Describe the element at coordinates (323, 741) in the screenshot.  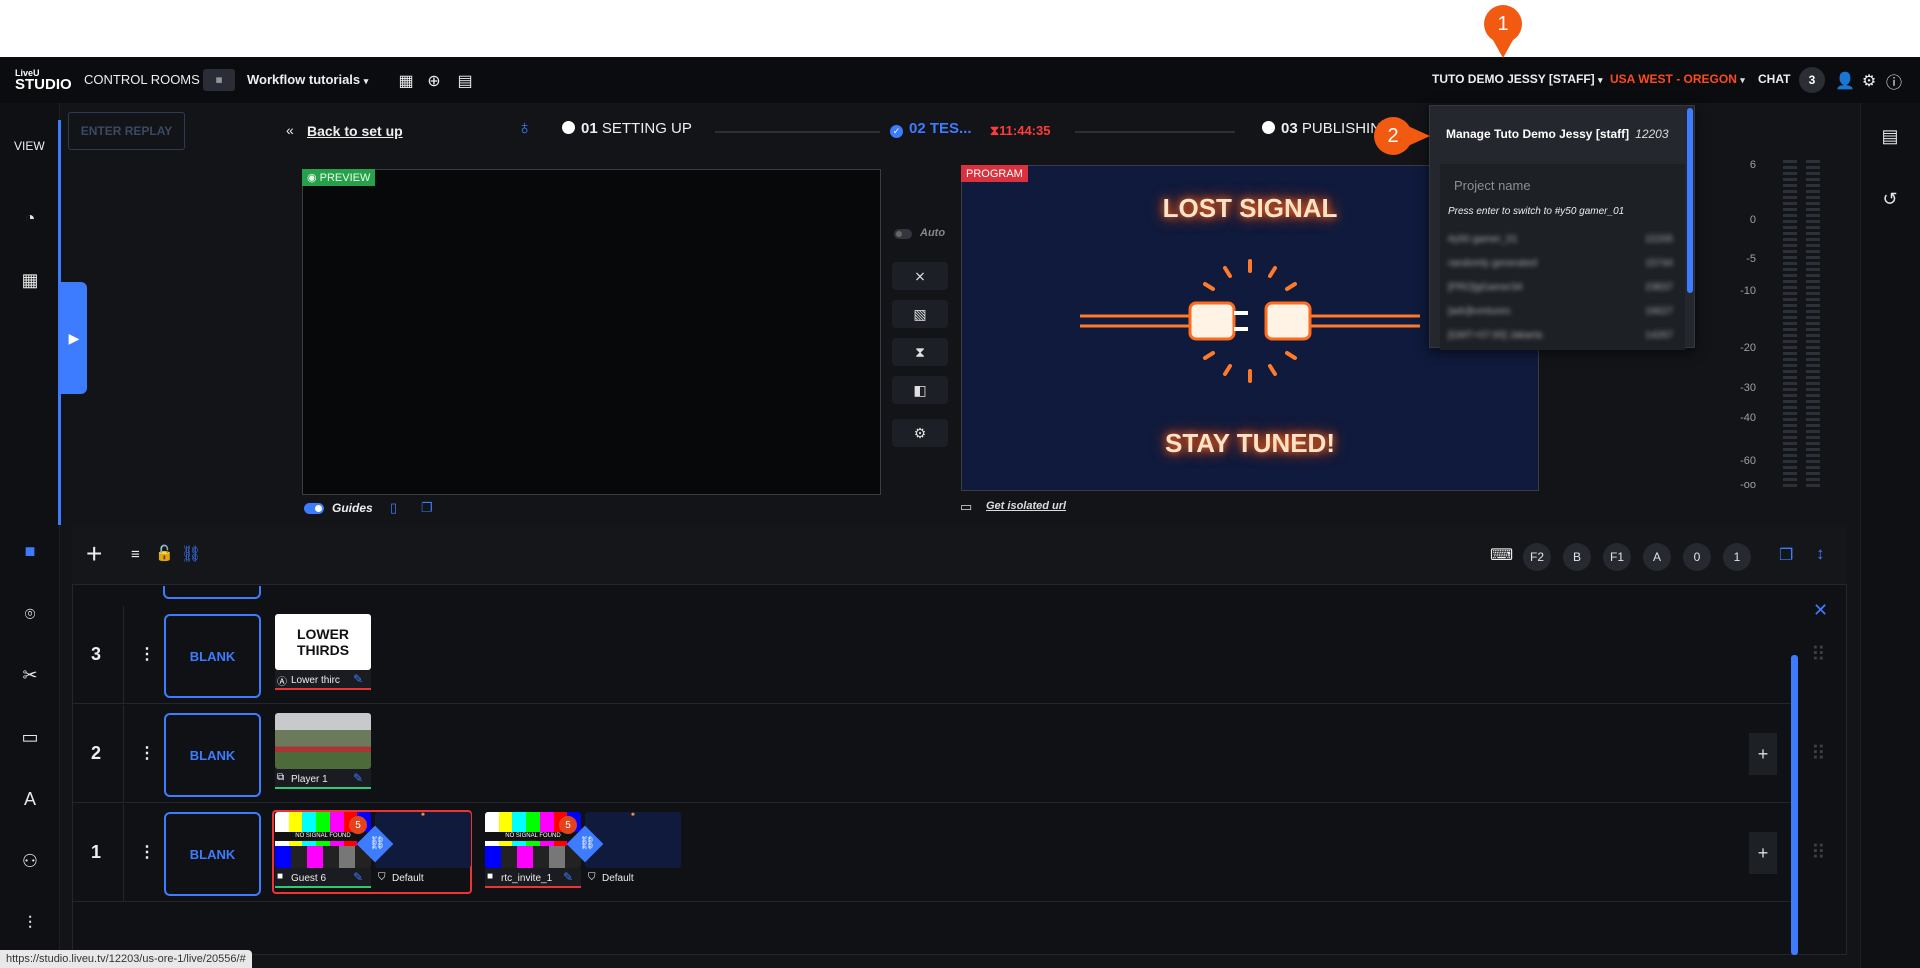
I see `player-video-thumbnail` at that location.